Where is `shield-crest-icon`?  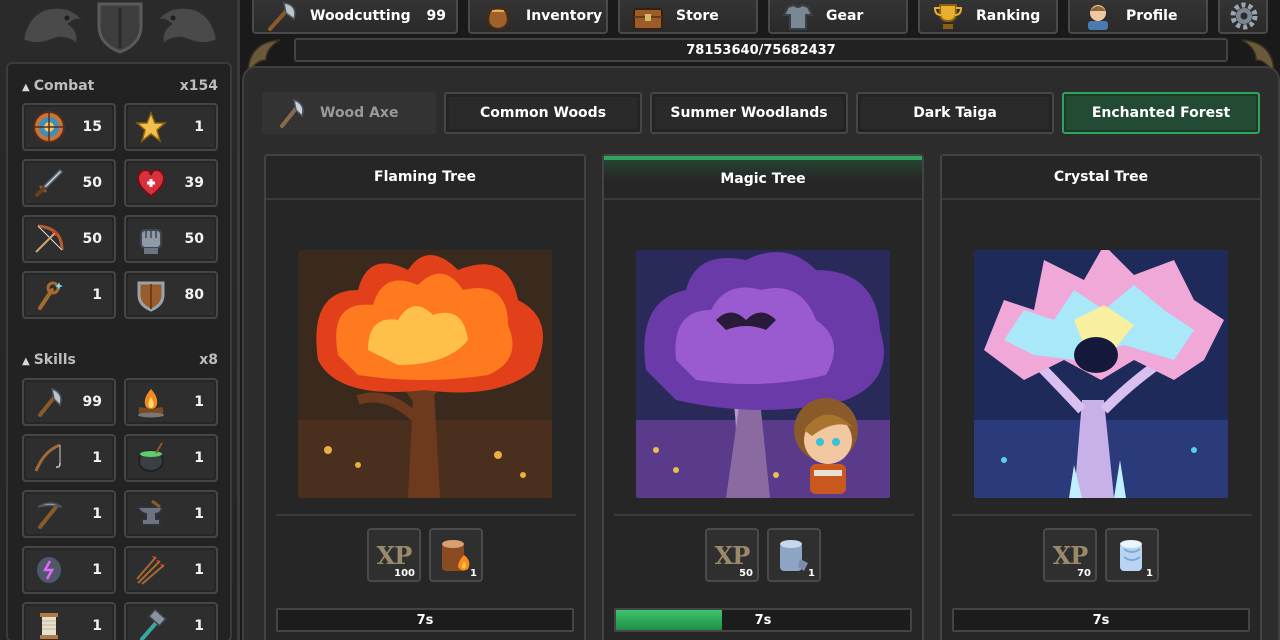
shield-crest-icon is located at coordinates (120, 28).